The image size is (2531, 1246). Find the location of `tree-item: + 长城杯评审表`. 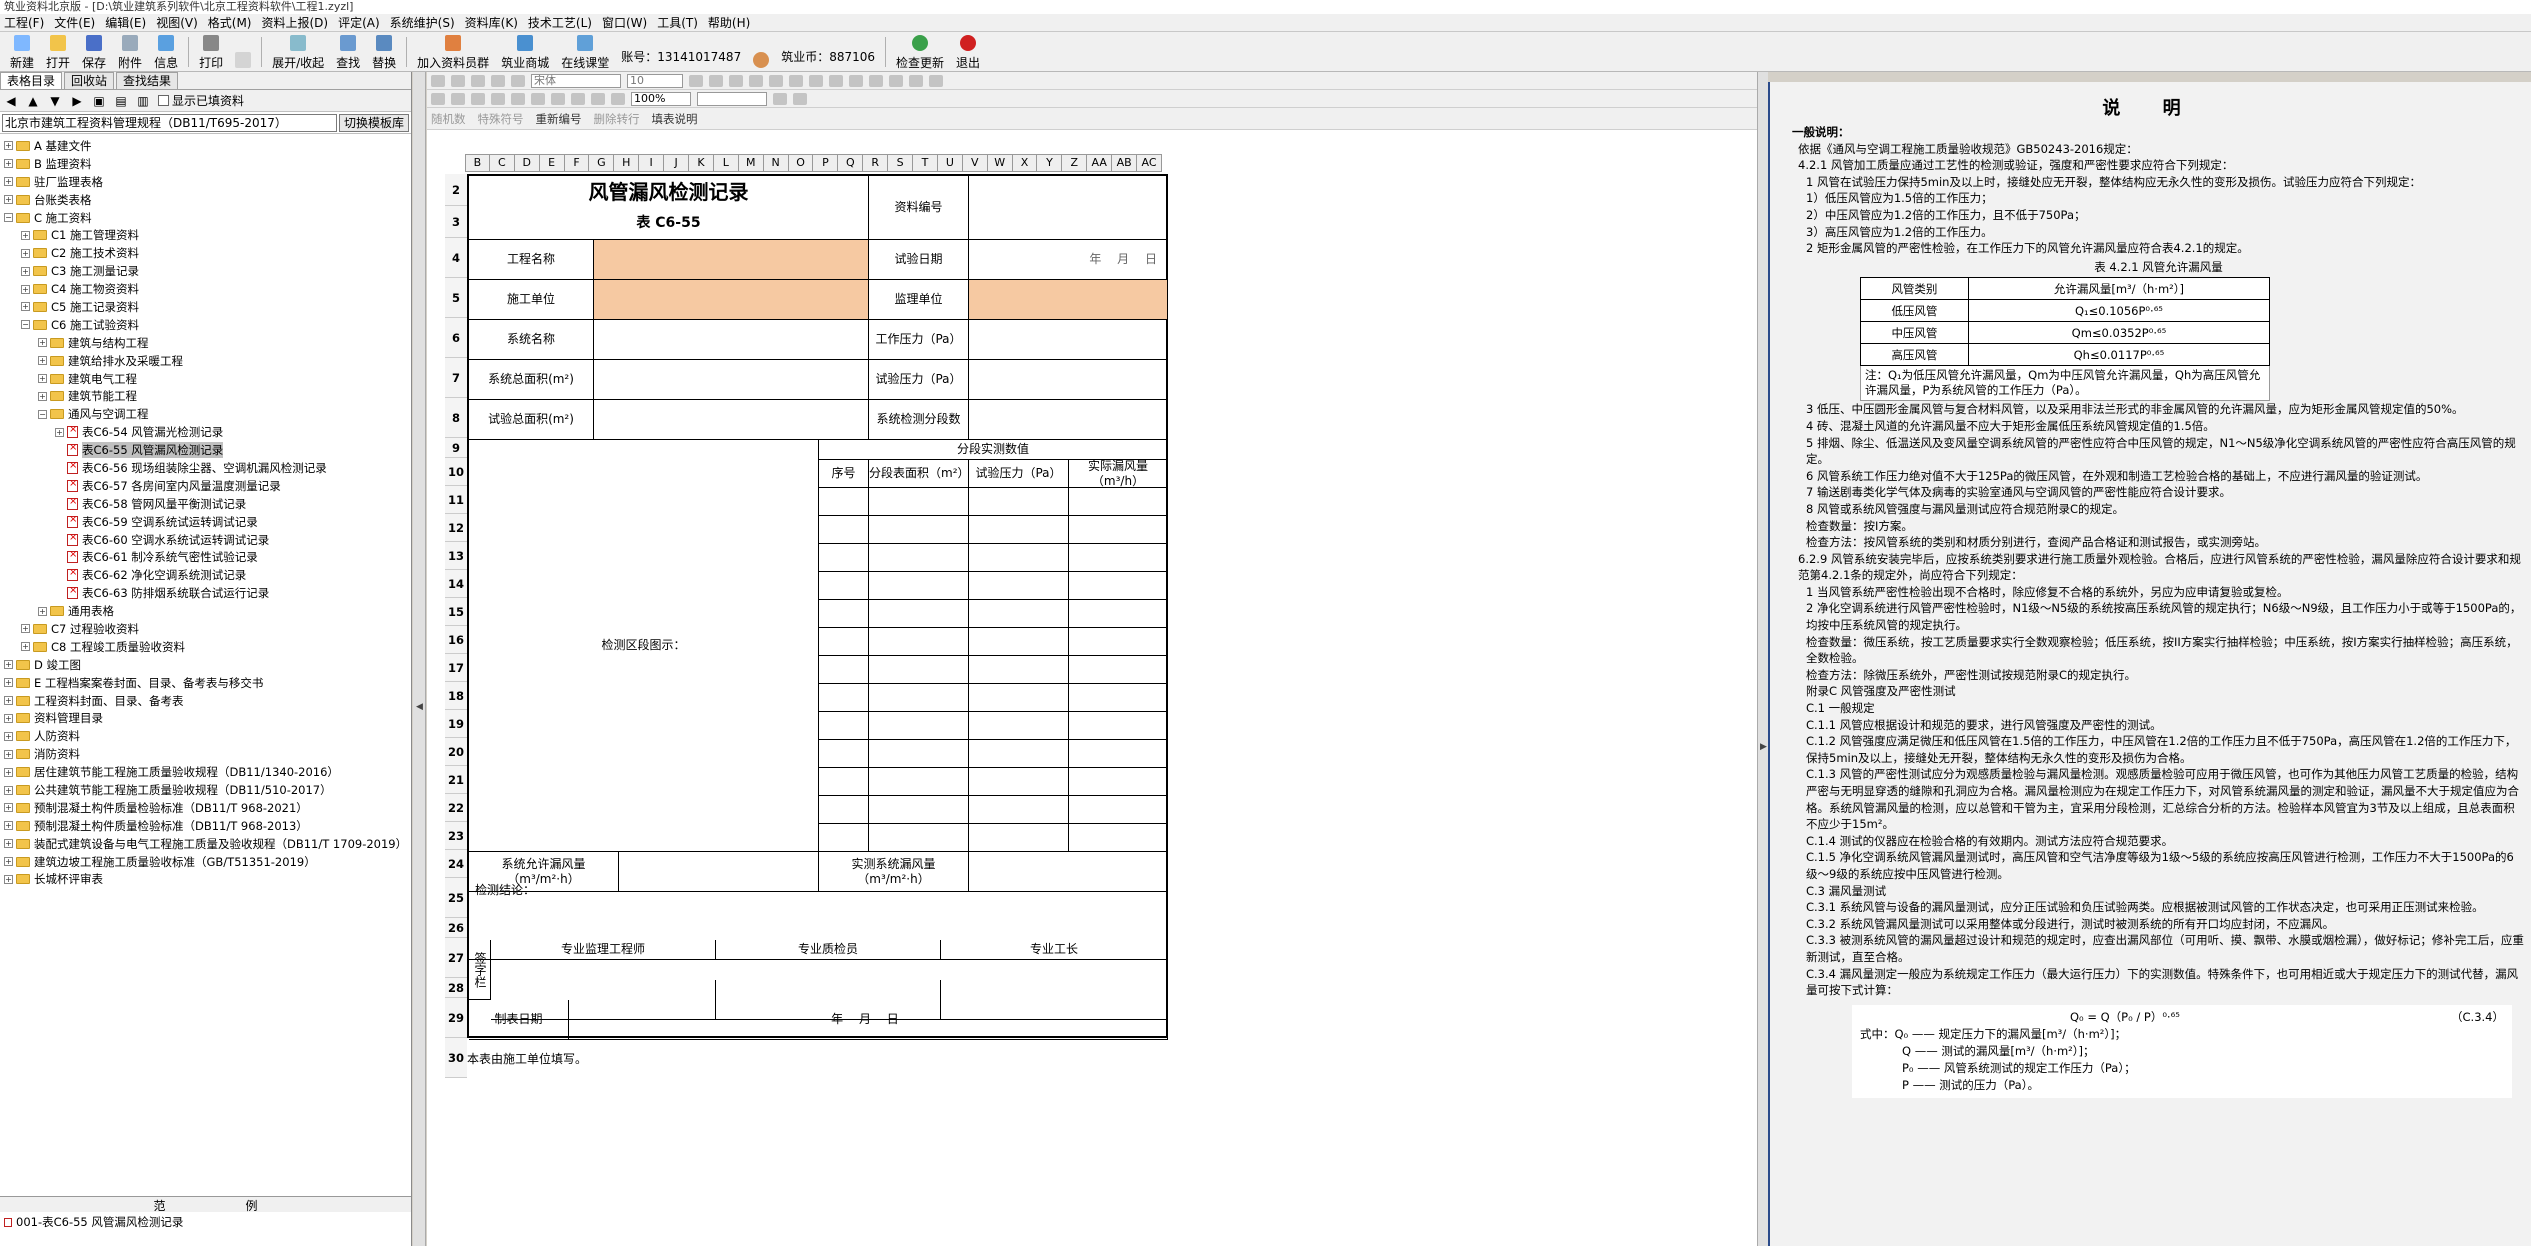

tree-item: + 长城杯评审表 is located at coordinates (205, 880).